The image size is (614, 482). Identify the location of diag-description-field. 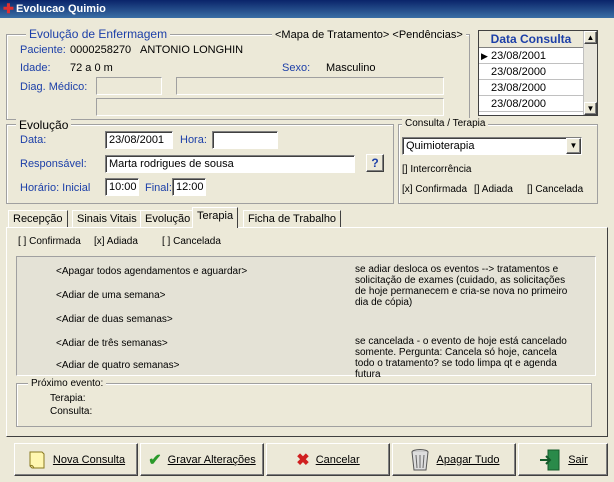
(310, 86).